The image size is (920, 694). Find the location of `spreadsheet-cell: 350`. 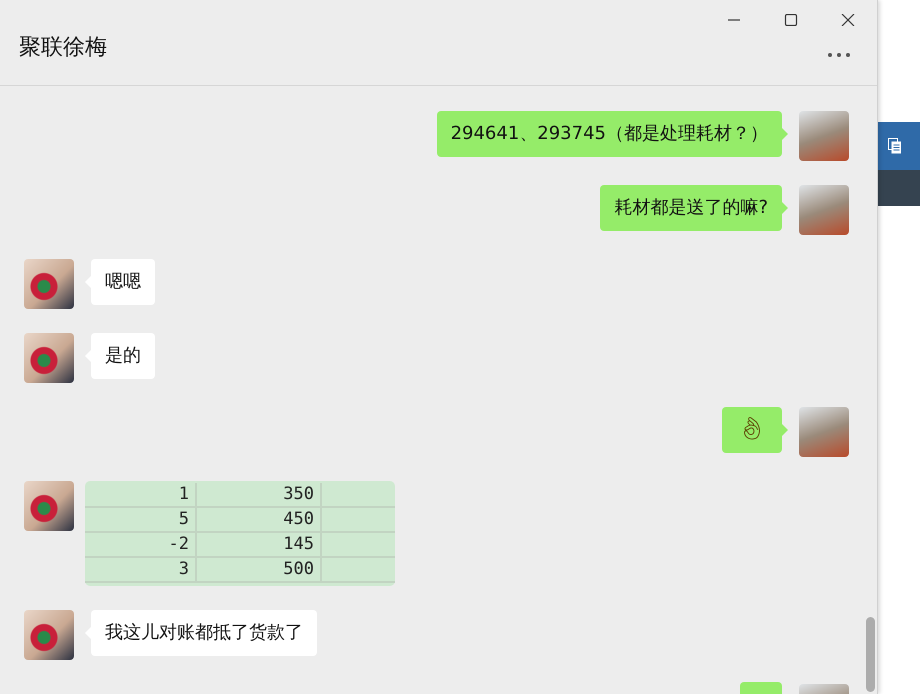

spreadsheet-cell: 350 is located at coordinates (259, 494).